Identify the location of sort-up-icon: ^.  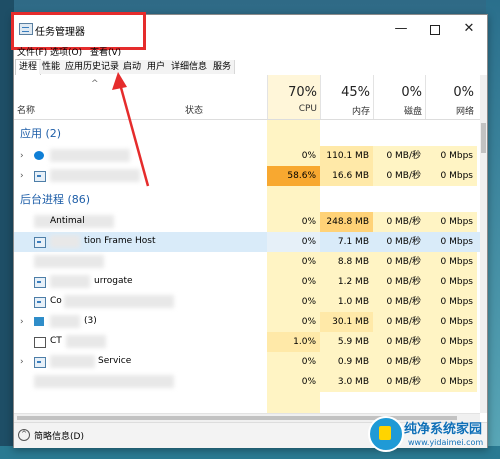
(95, 84).